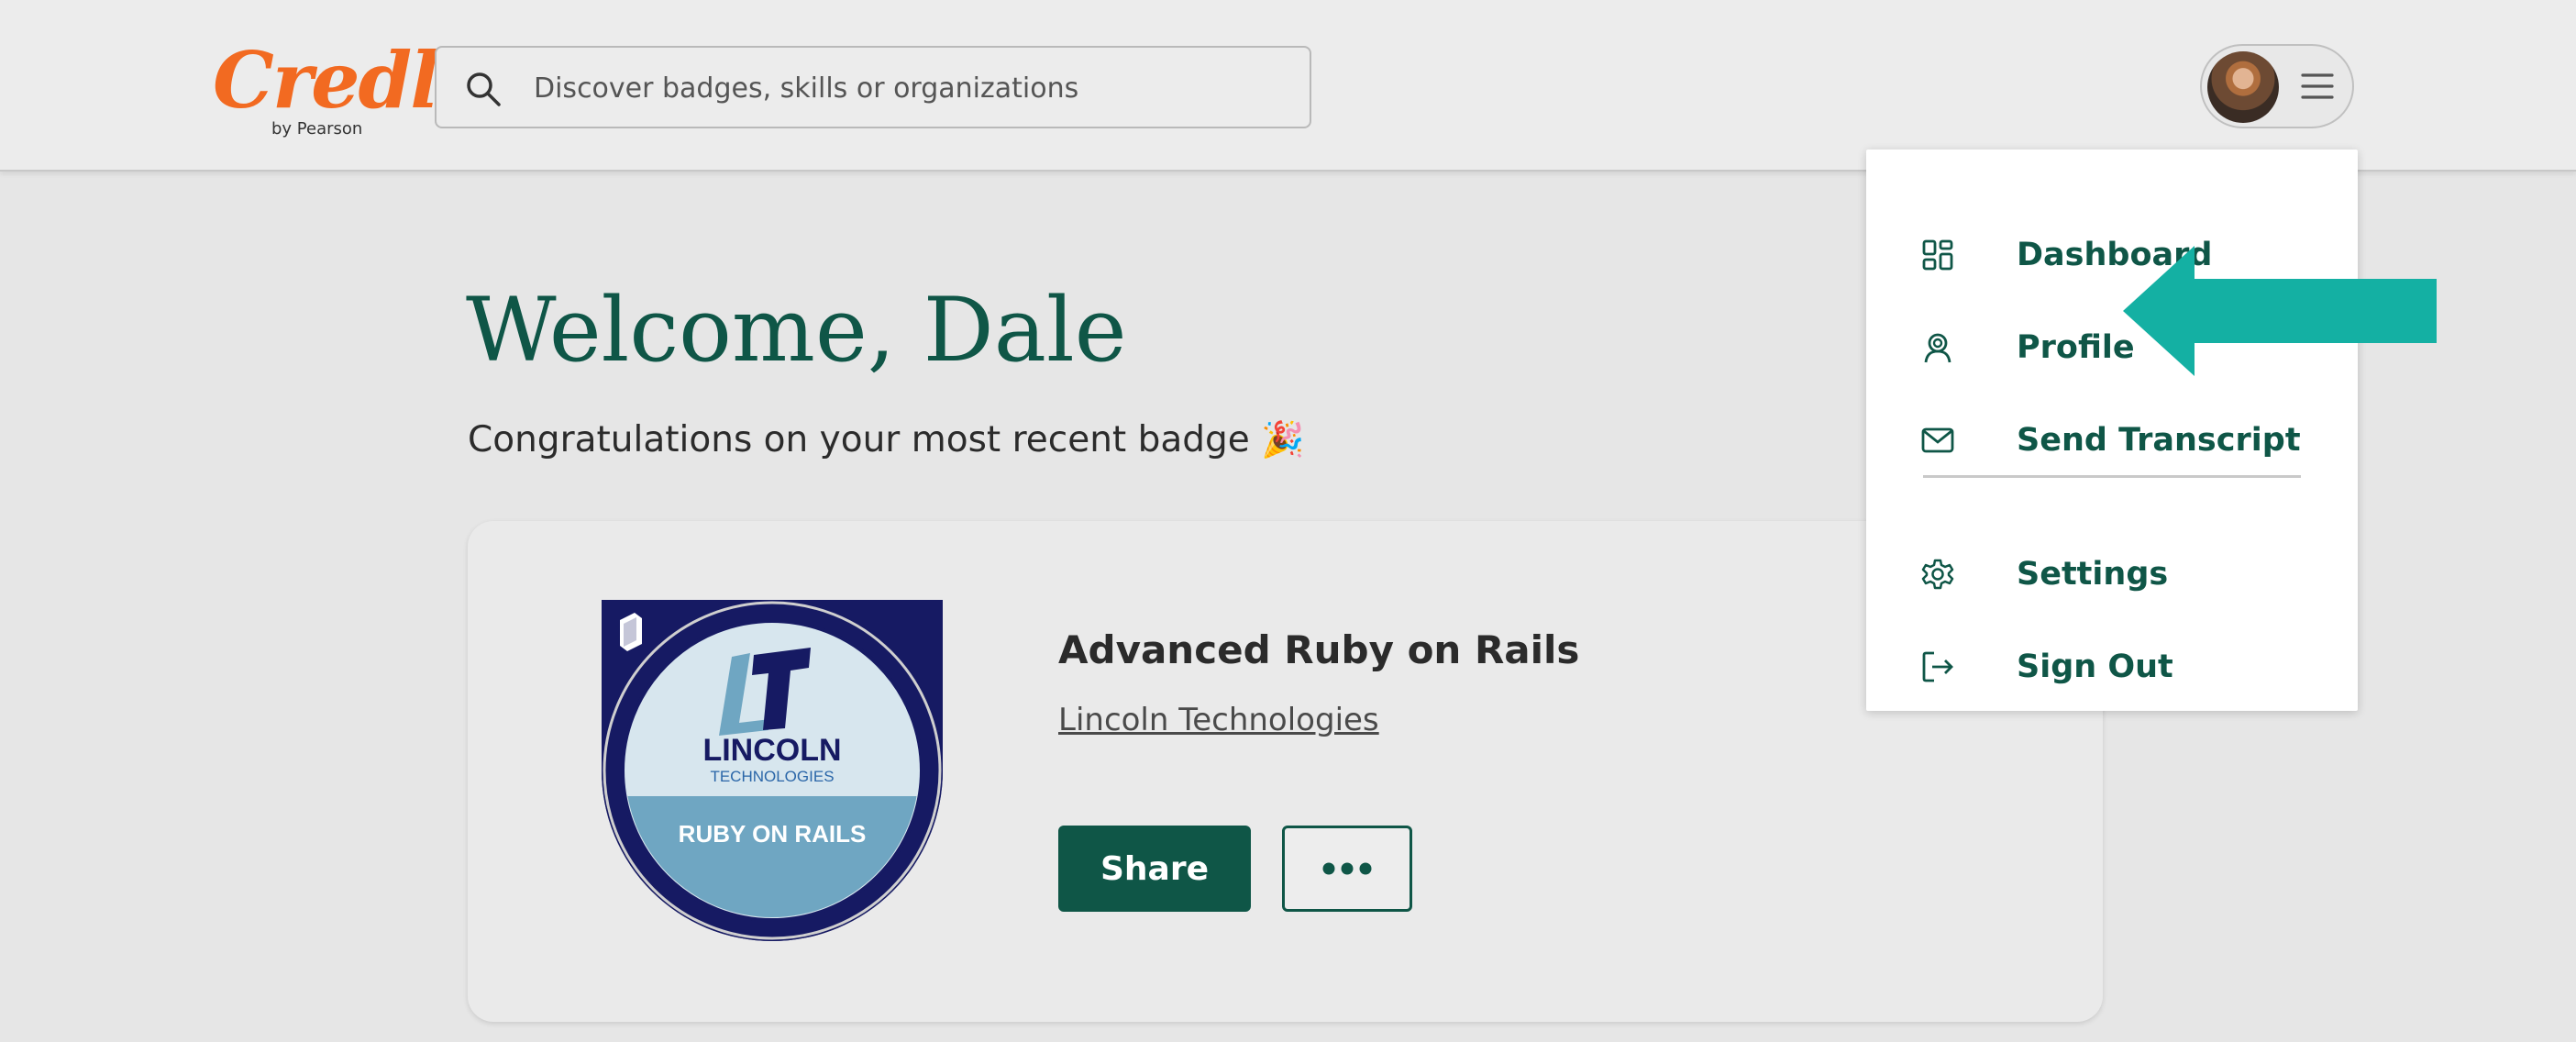 Image resolution: width=2576 pixels, height=1042 pixels. I want to click on page-title: Welcome, Dale, so click(796, 331).